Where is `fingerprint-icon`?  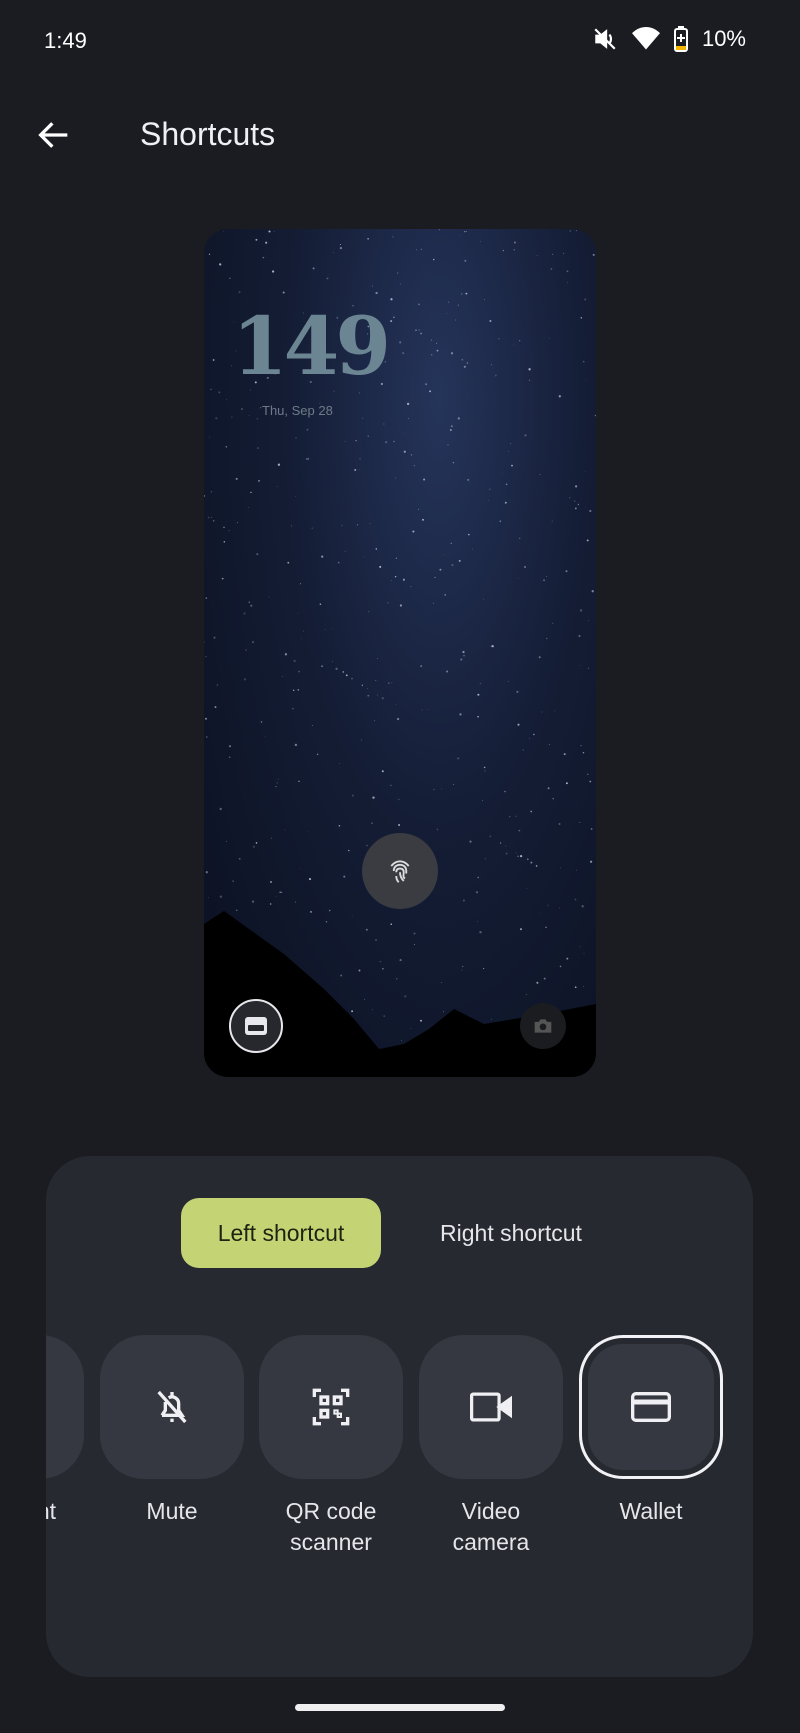
fingerprint-icon is located at coordinates (400, 871).